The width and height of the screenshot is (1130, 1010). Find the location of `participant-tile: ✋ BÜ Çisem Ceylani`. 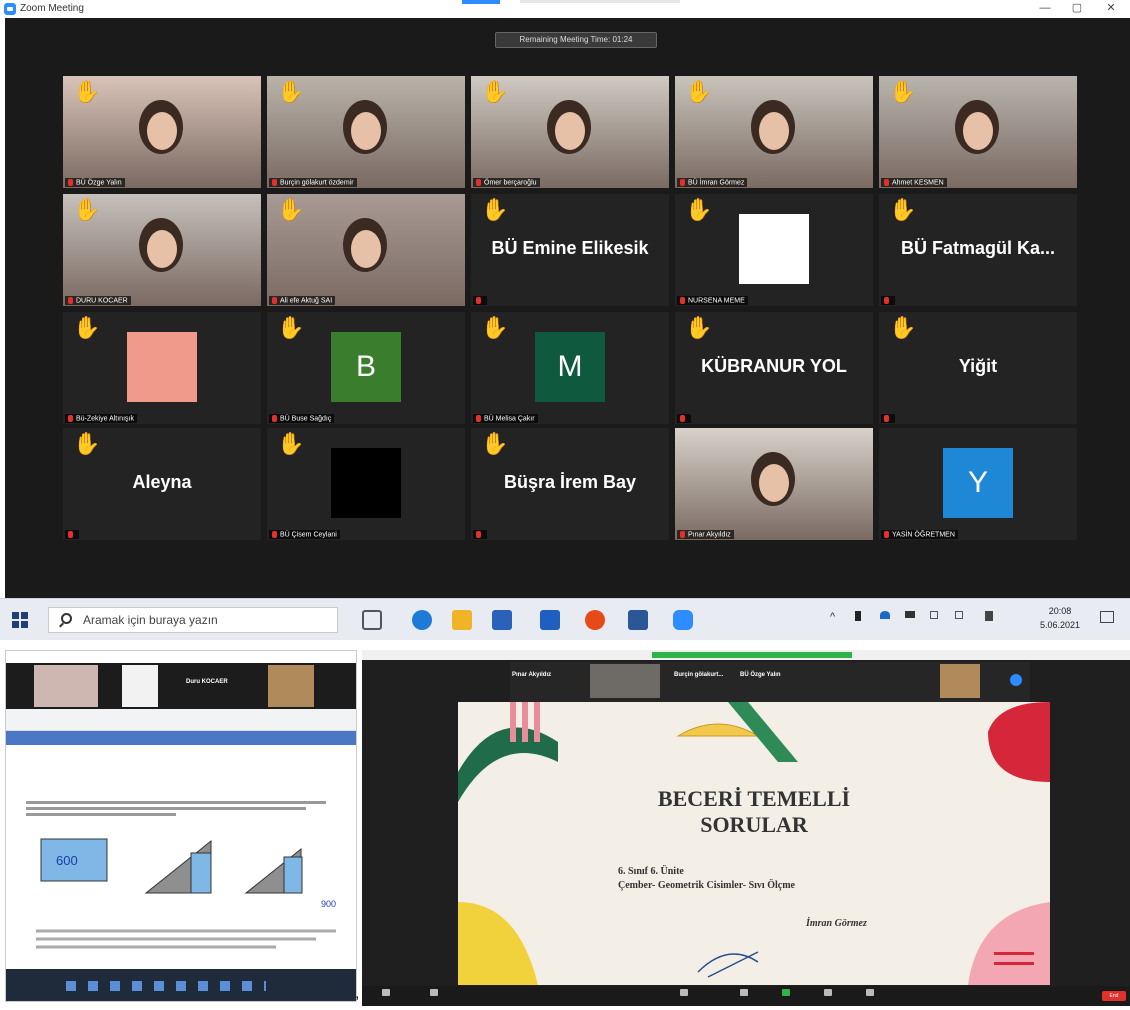

participant-tile: ✋ BÜ Çisem Ceylani is located at coordinates (366, 484).